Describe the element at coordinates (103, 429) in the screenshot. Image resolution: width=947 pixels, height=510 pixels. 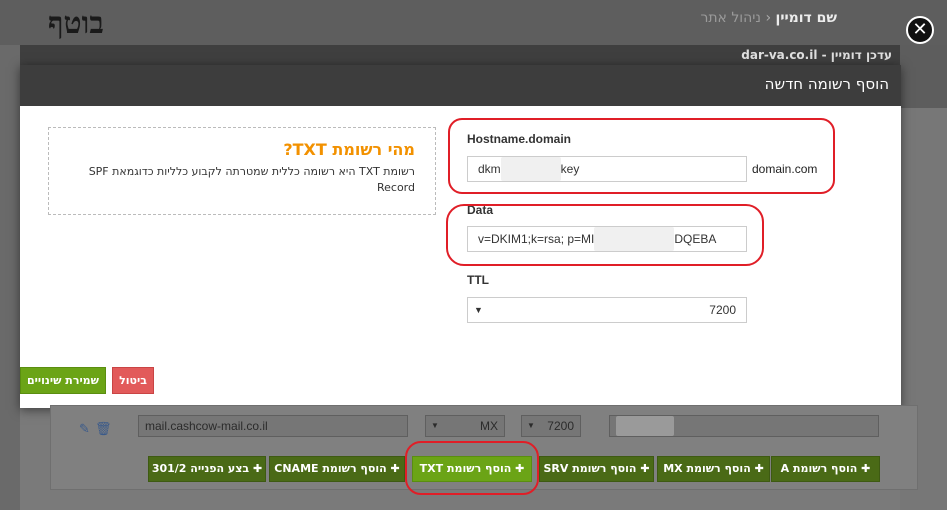
I see `trash-icon: 🗑` at that location.